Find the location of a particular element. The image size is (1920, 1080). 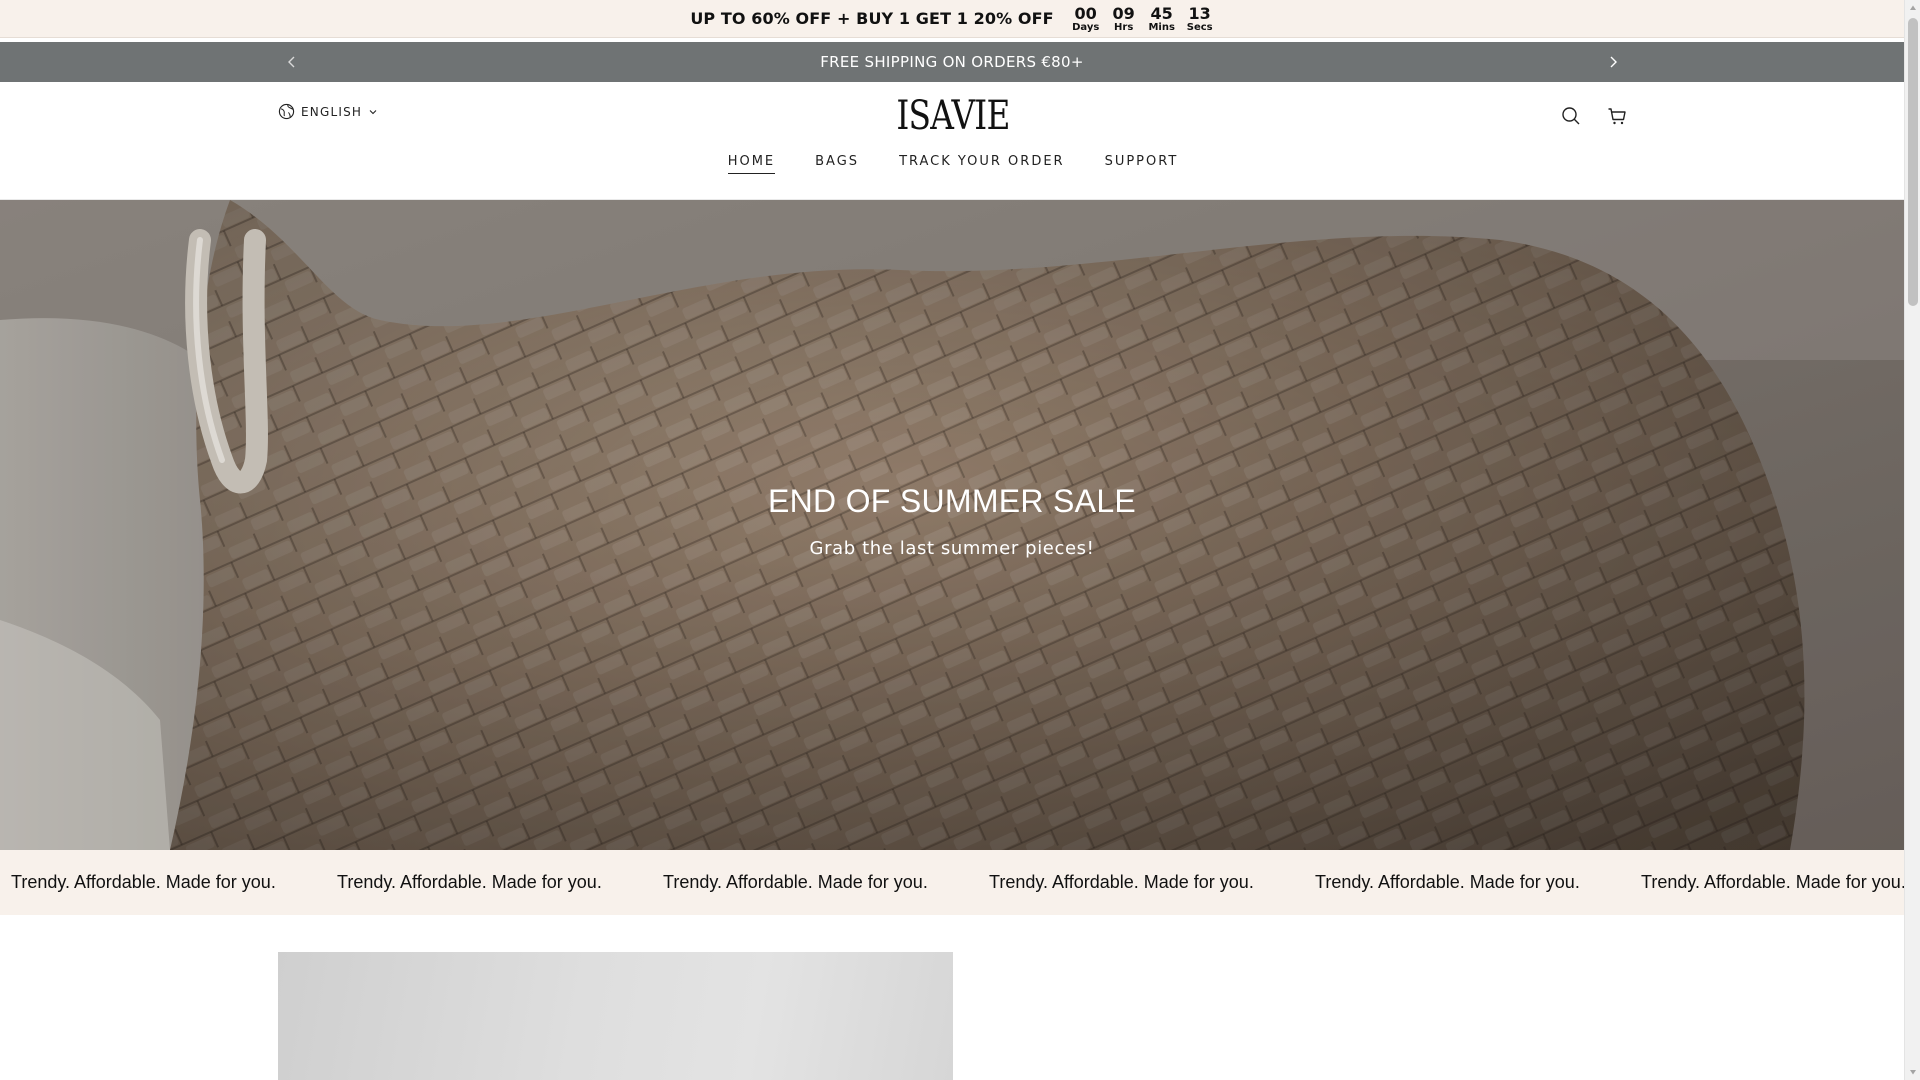

countdown-minutes: 45 Mins is located at coordinates (1162, 19).